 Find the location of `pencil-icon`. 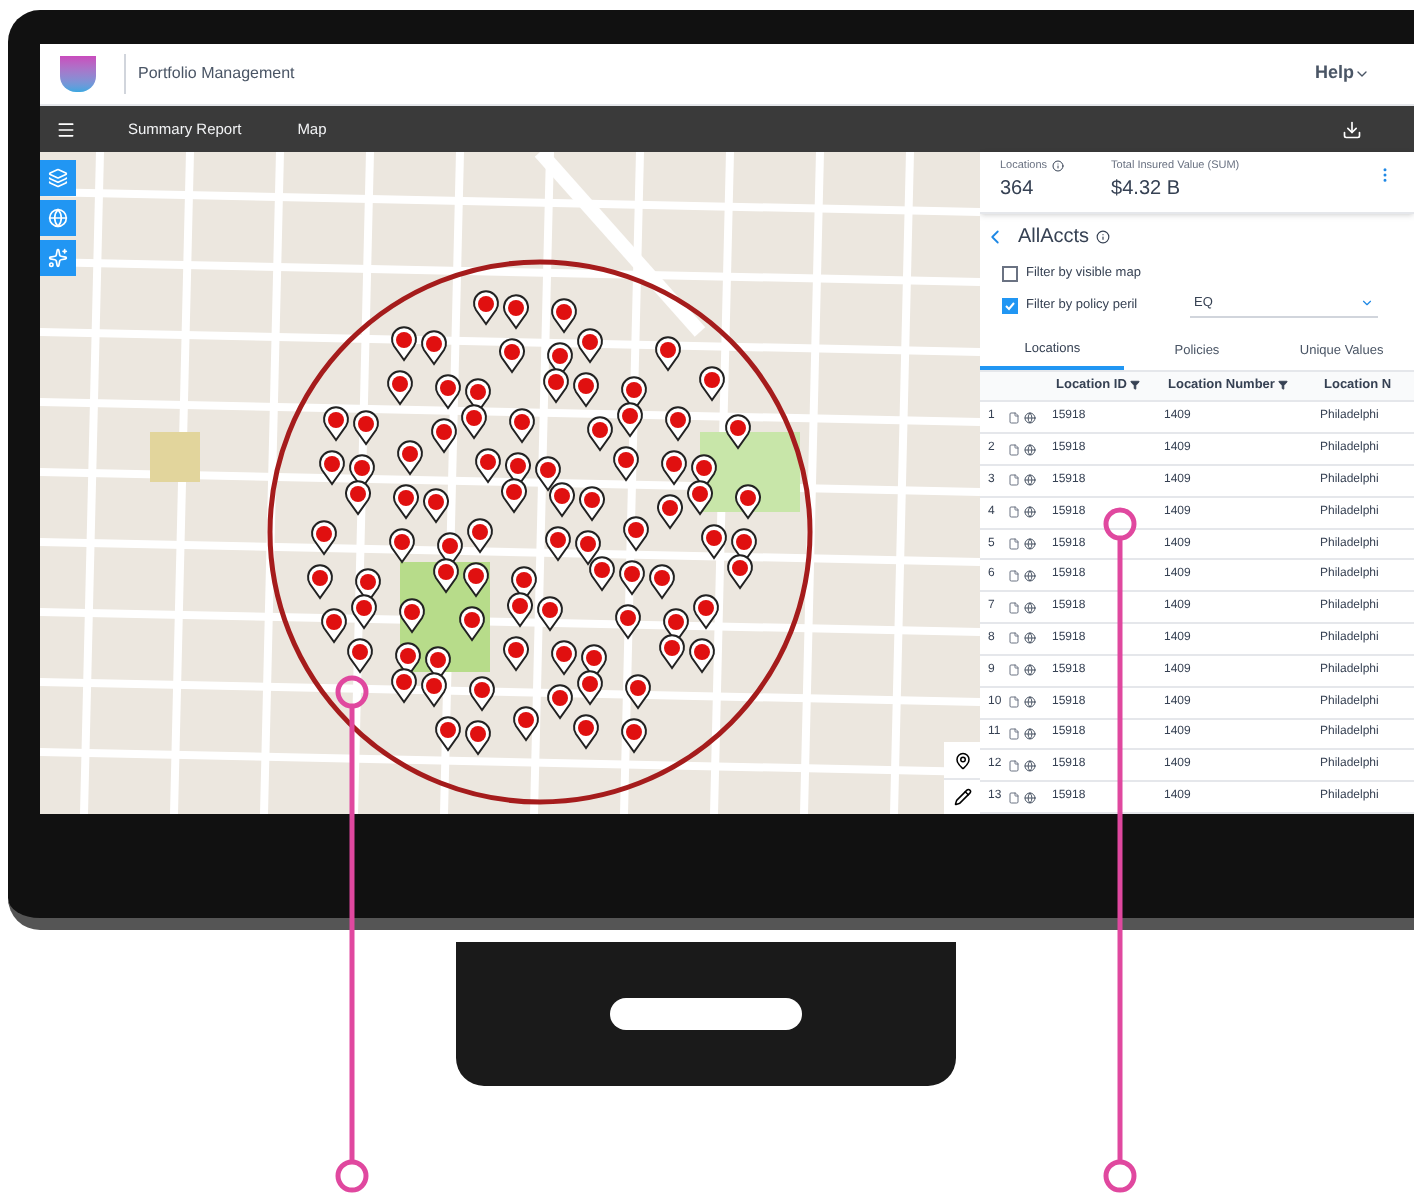

pencil-icon is located at coordinates (962, 797).